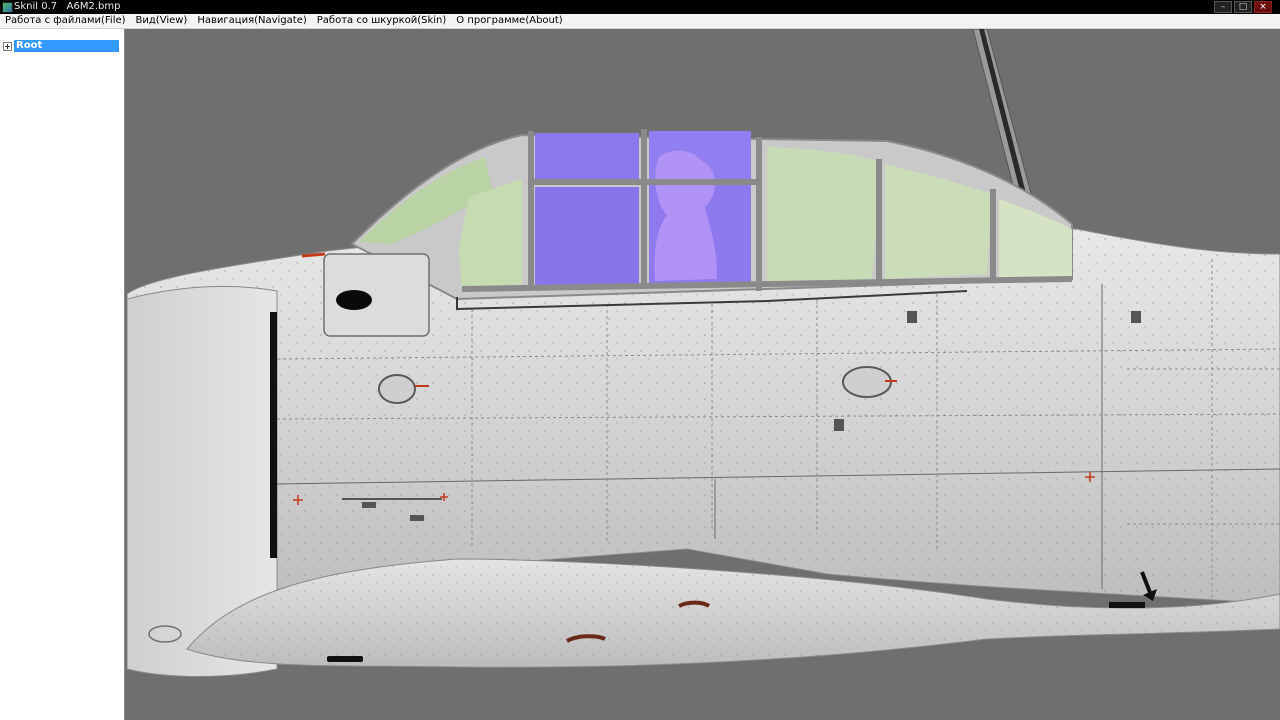 The image size is (1280, 720). I want to click on access-hatch, so click(376, 295).